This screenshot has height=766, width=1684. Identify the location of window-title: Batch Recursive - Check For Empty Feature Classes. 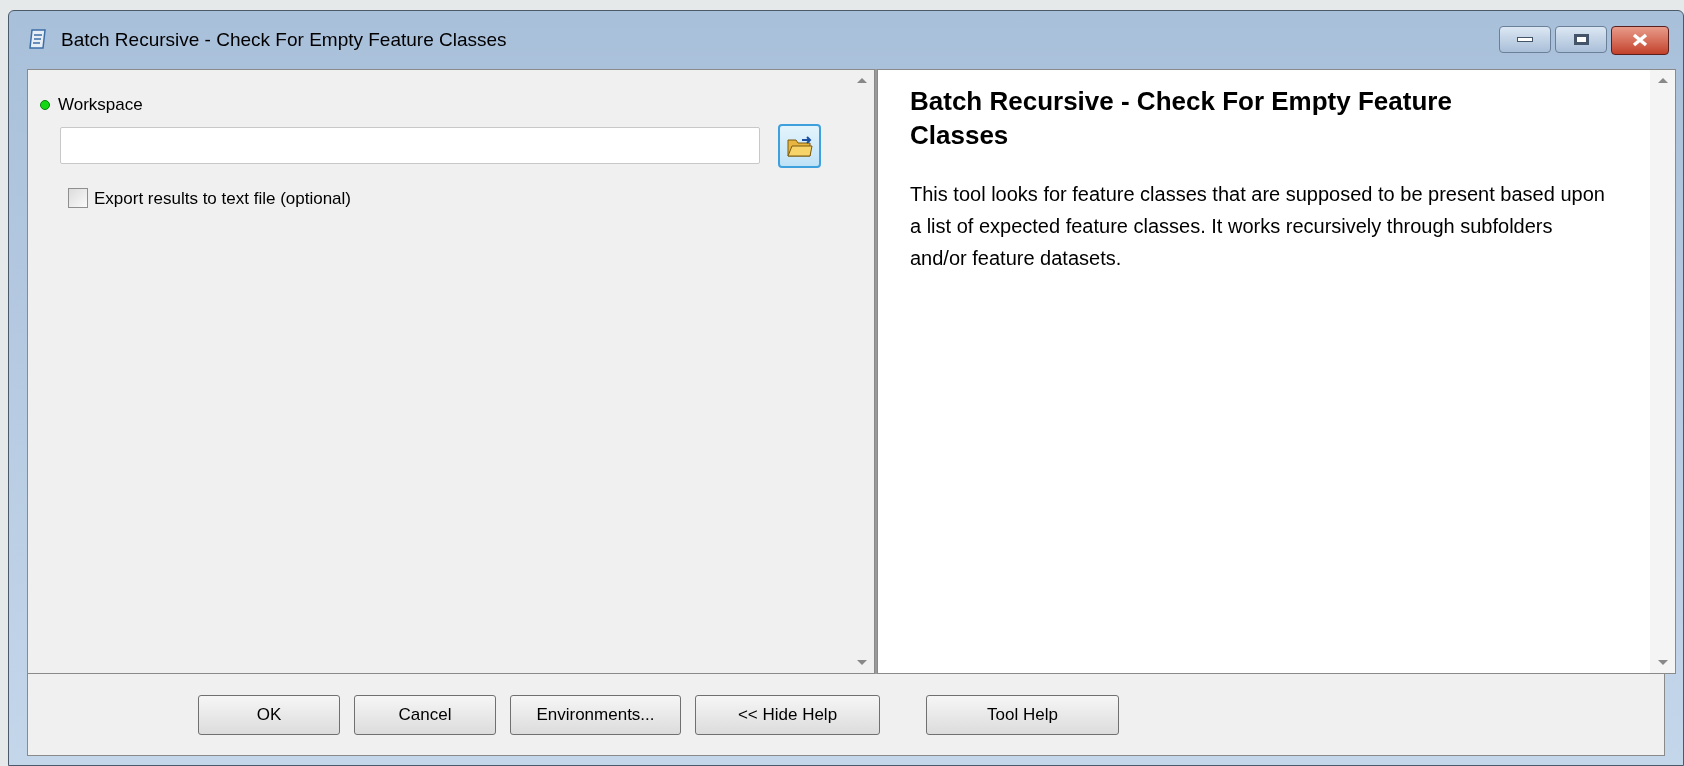
(284, 39).